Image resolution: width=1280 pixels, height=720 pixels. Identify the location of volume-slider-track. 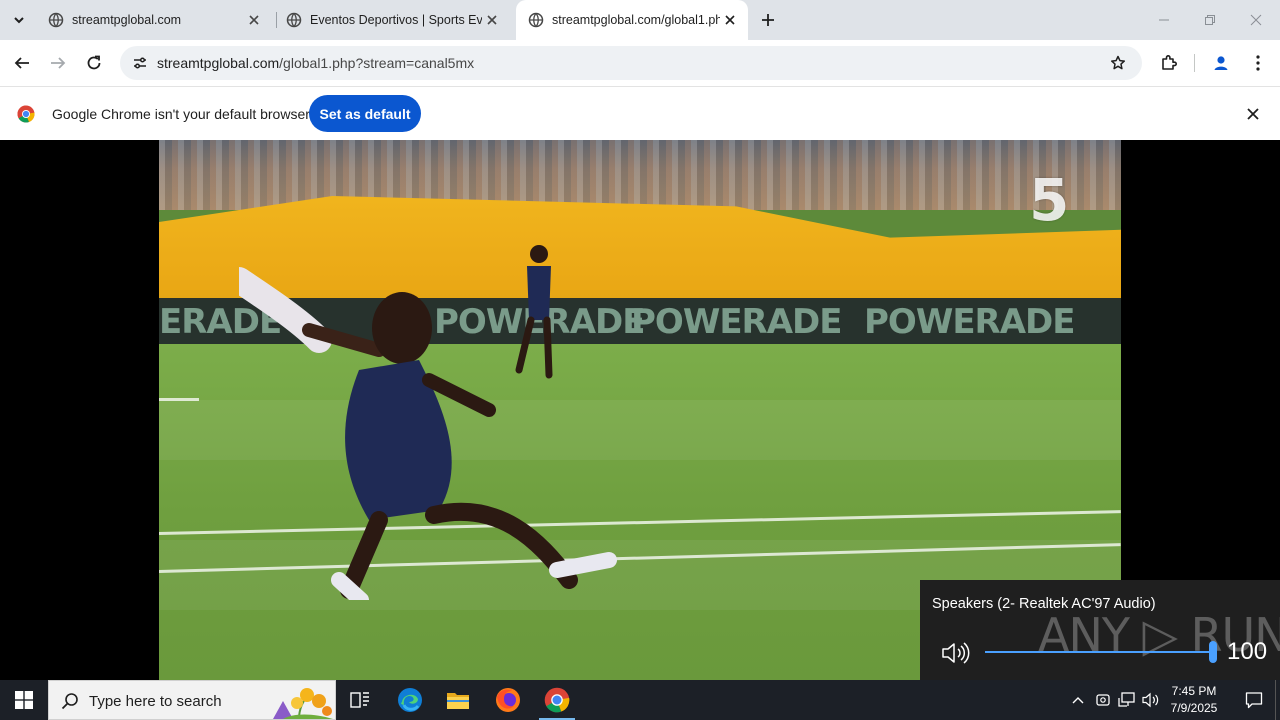
(1099, 652).